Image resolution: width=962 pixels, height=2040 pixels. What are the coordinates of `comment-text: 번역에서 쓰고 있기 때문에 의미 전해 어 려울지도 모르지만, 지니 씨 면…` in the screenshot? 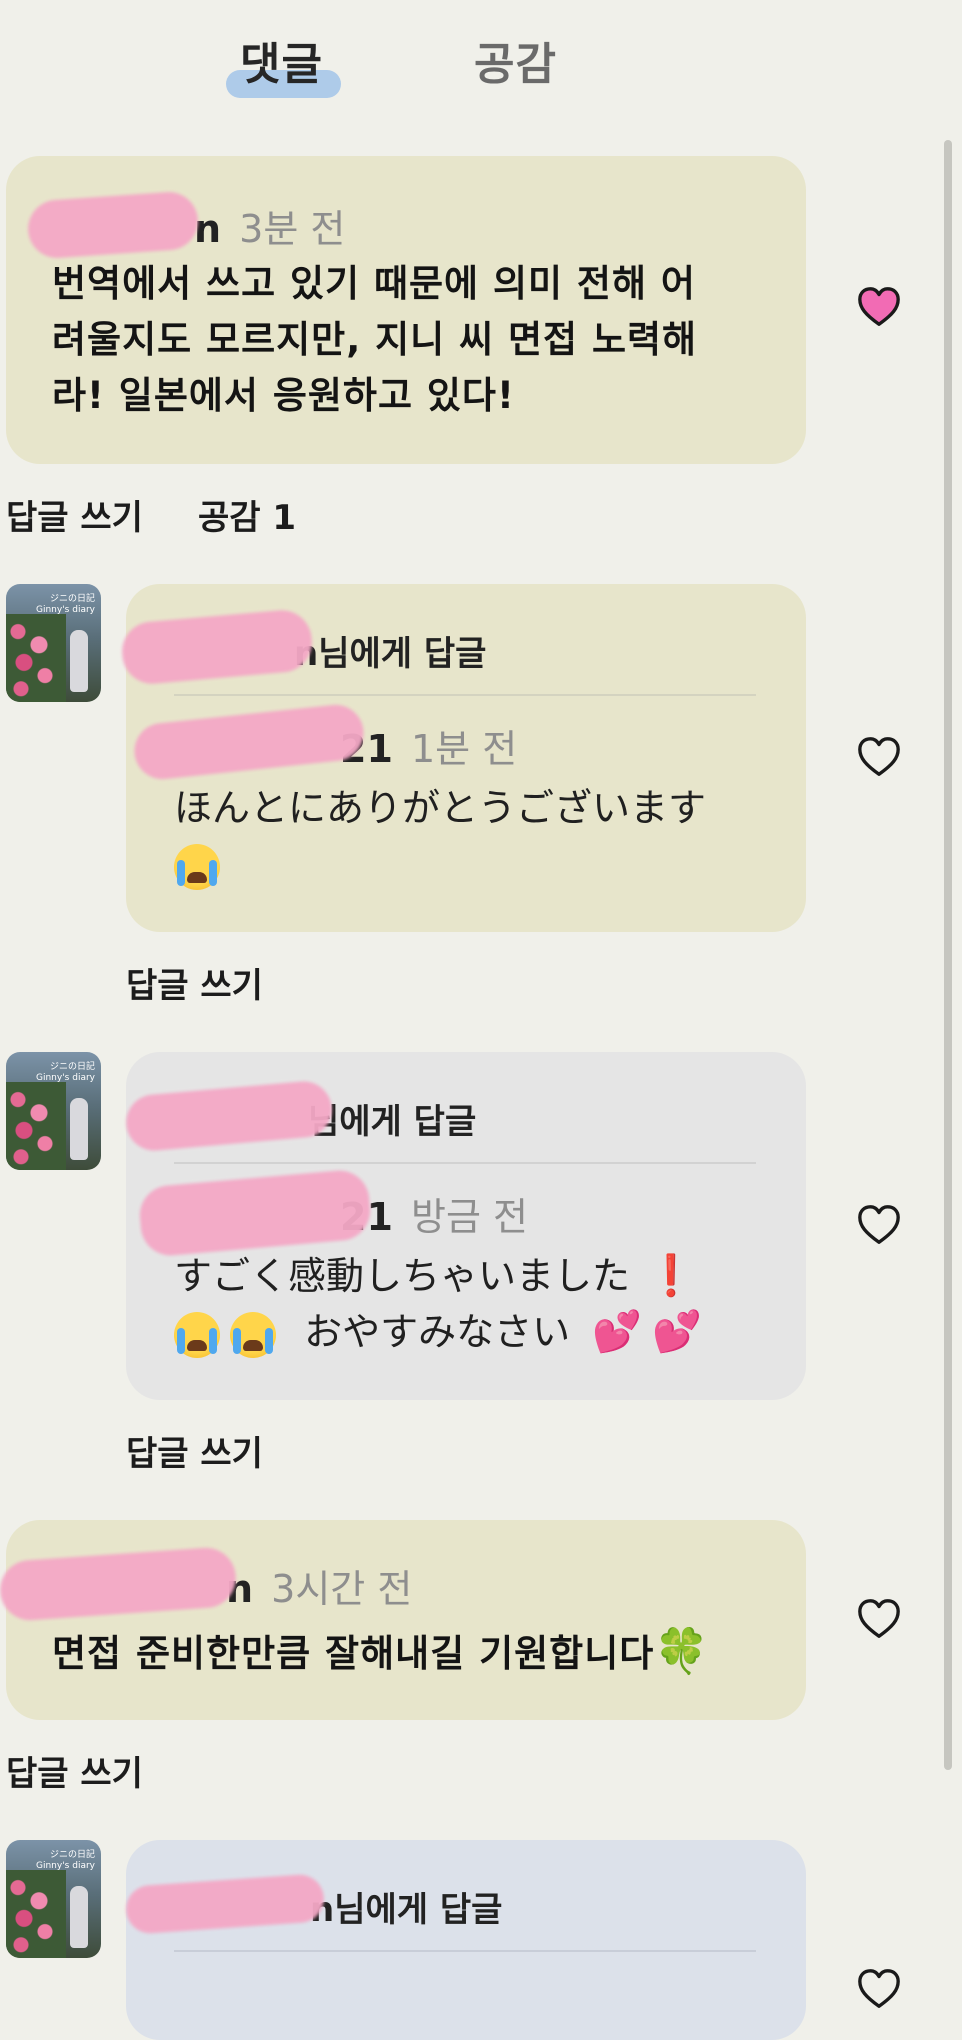 It's located at (374, 340).